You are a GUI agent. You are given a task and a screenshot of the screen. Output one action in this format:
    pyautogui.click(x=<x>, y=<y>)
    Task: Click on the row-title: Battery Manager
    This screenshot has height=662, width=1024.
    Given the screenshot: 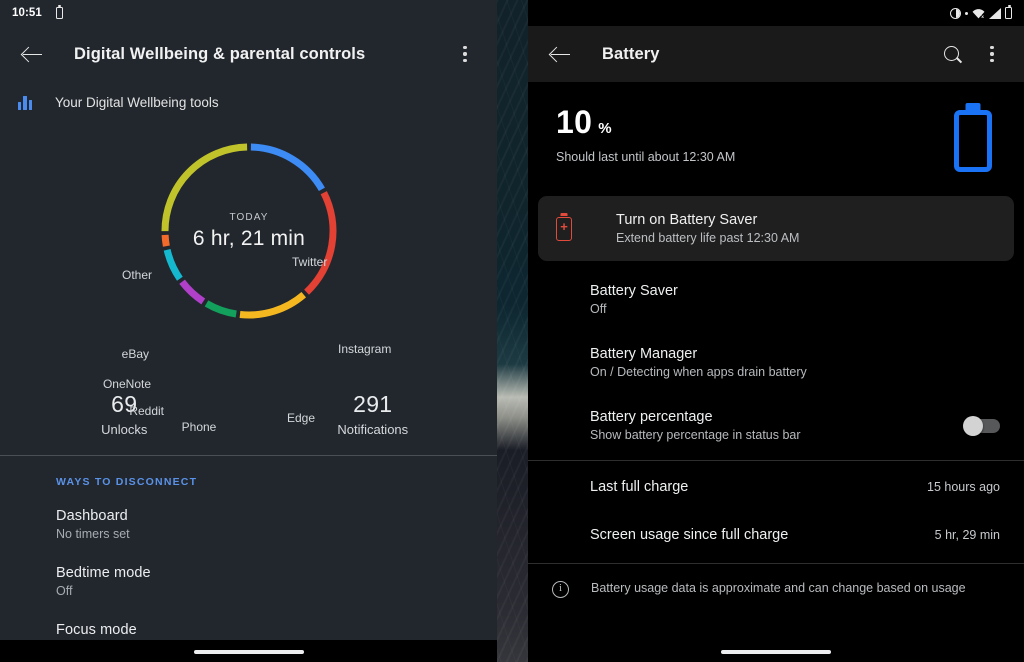 What is the action you would take?
    pyautogui.click(x=644, y=354)
    